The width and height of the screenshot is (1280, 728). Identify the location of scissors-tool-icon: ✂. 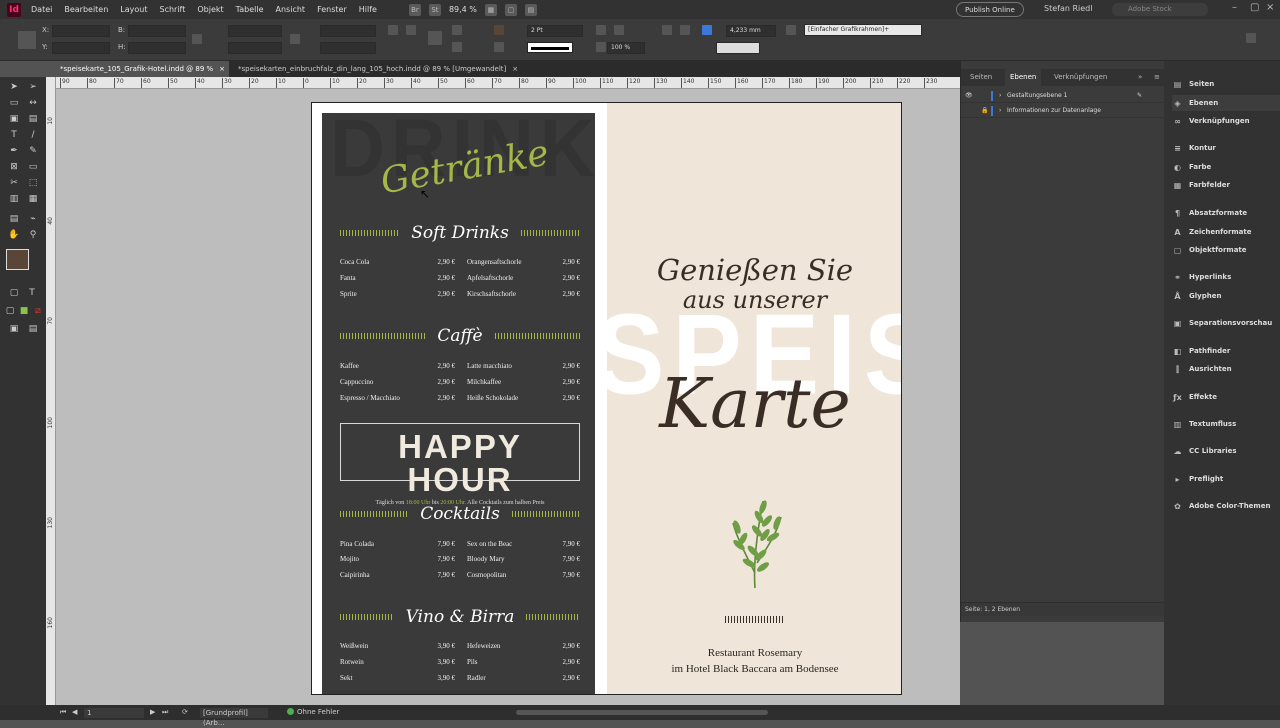
(14, 183).